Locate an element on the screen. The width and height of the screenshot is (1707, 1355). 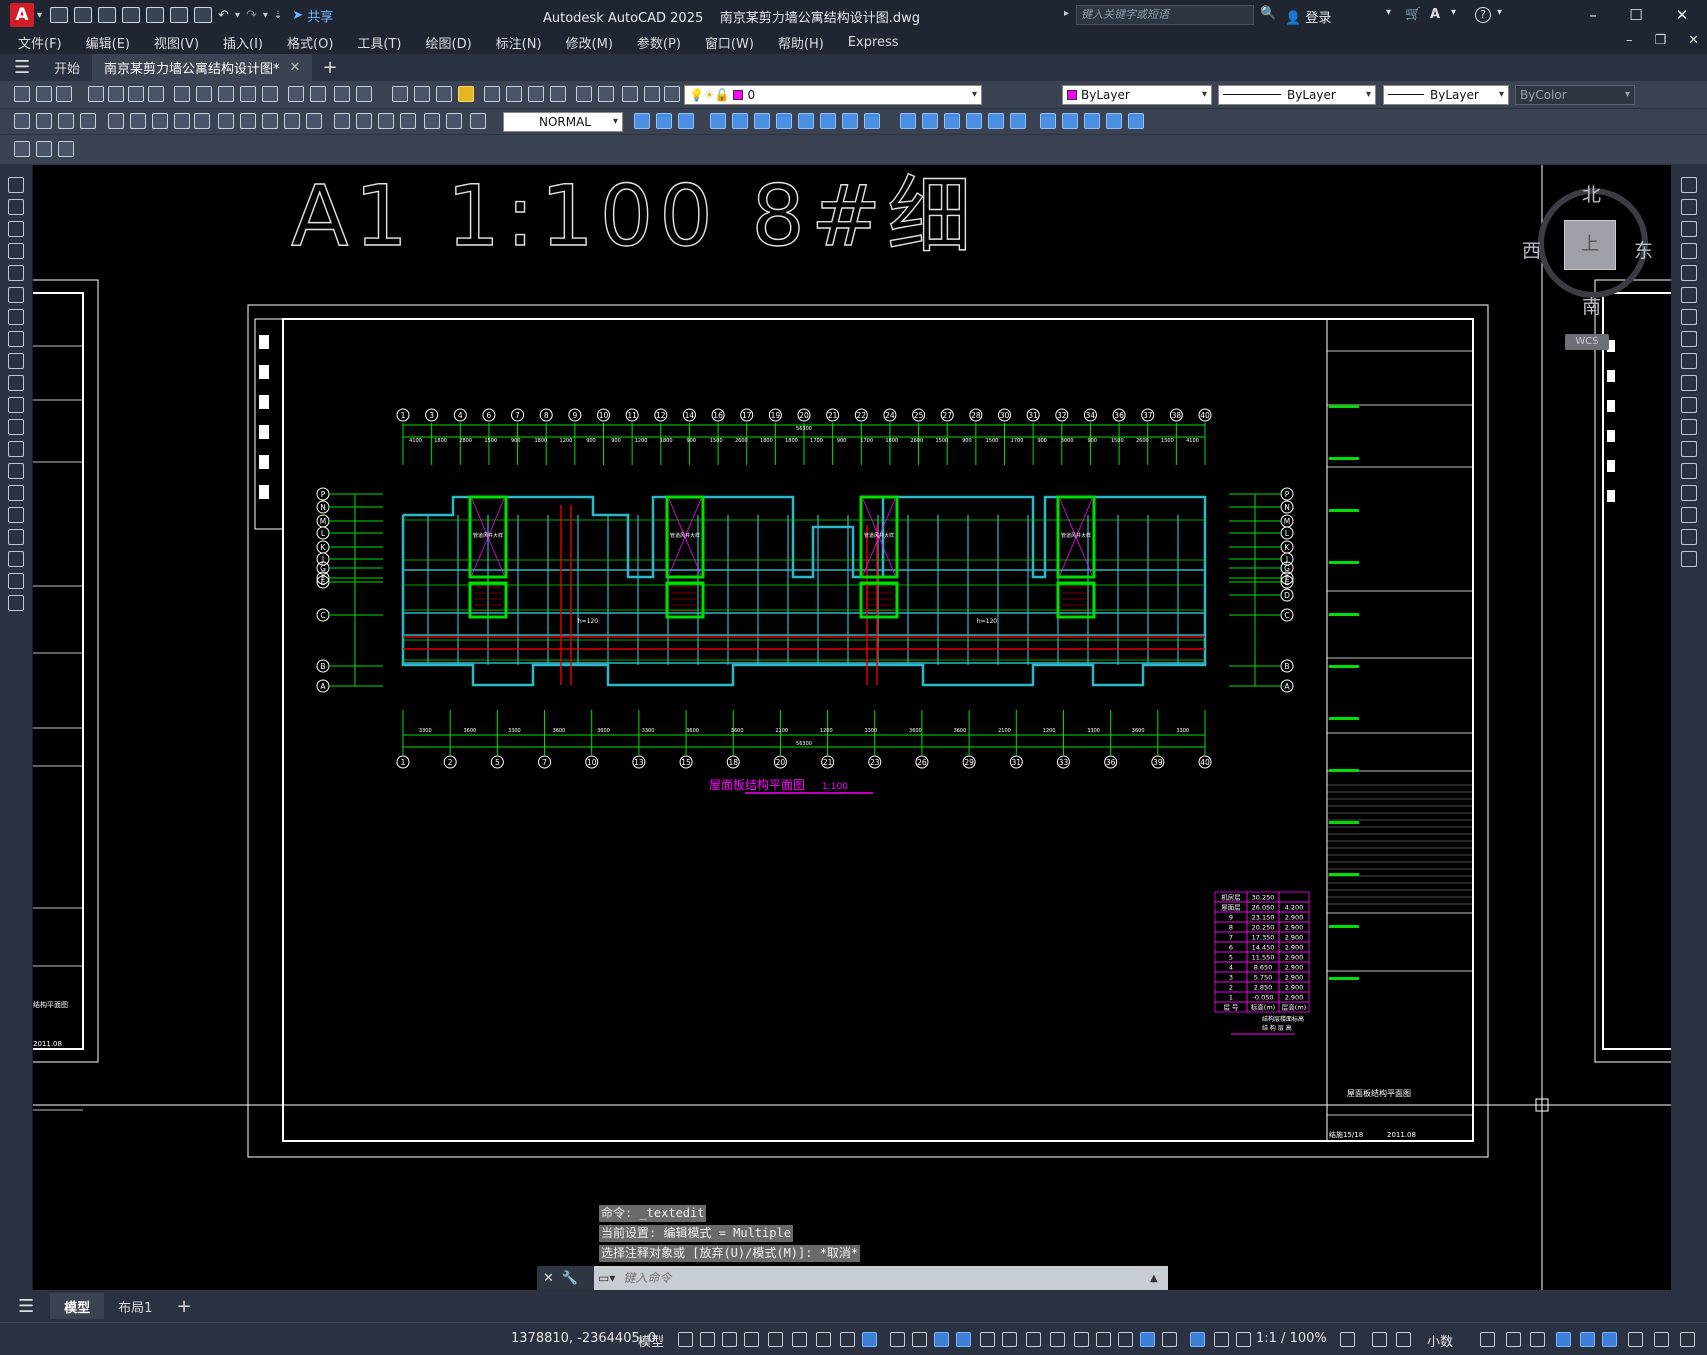
layout-list-icon: ☰ is located at coordinates (26, 1306).